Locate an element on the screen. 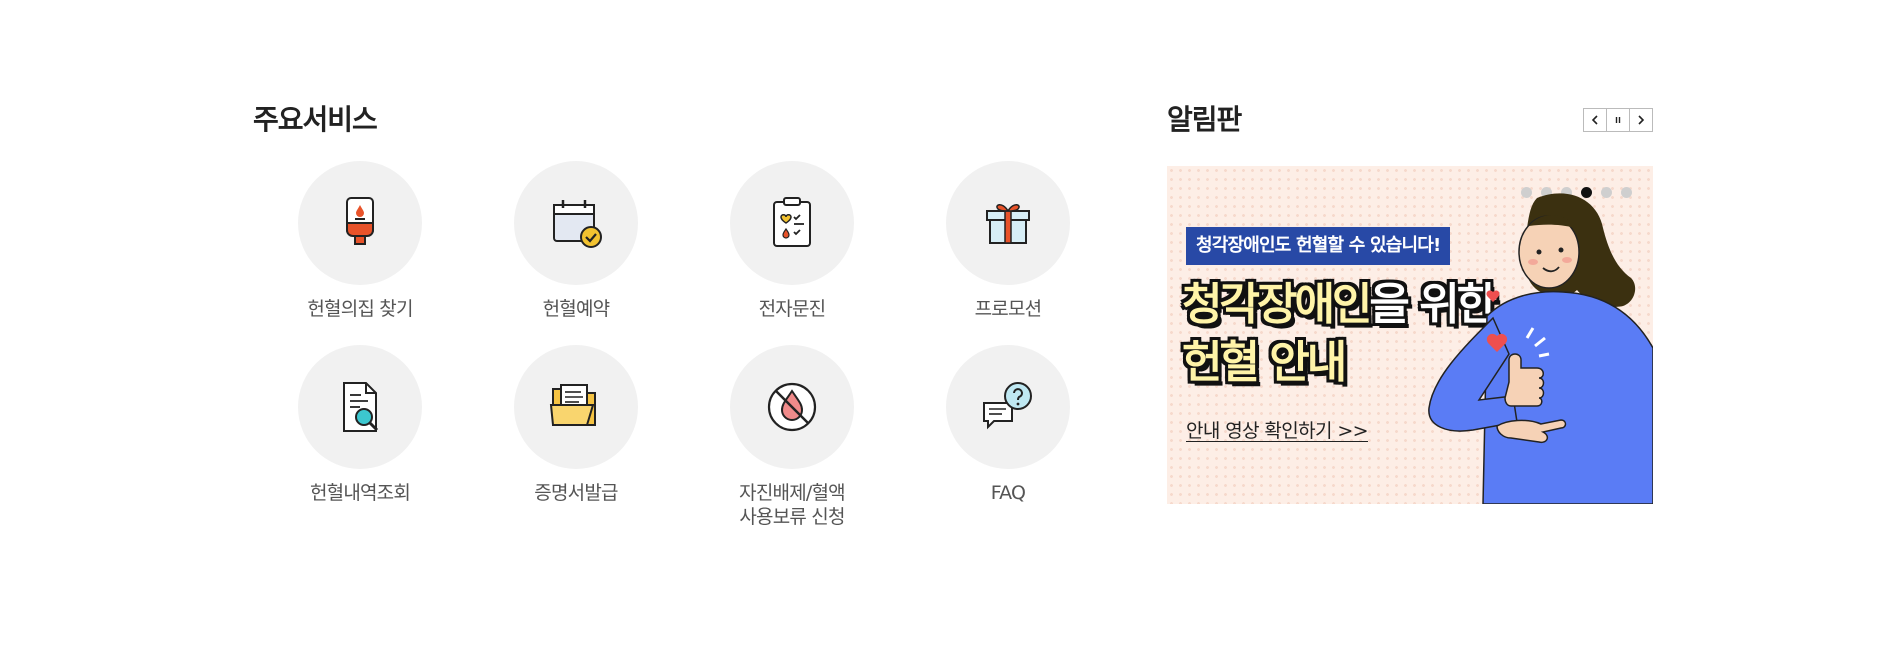 The width and height of the screenshot is (1903, 661). pause-icon is located at coordinates (1618, 120).